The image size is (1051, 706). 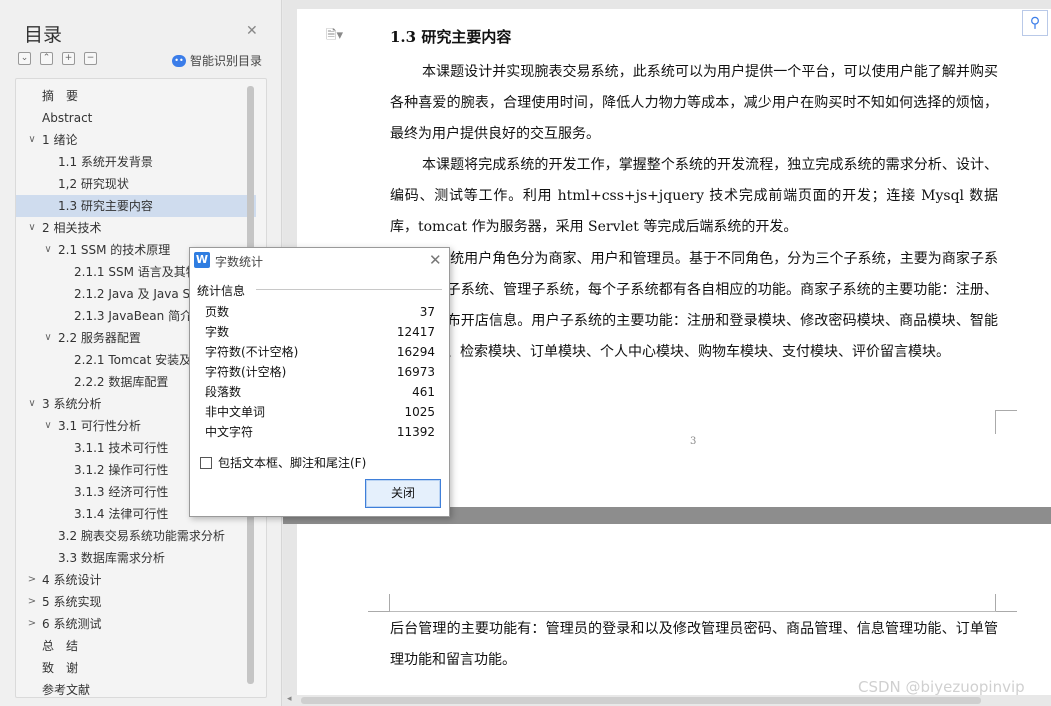 What do you see at coordinates (136, 668) in the screenshot?
I see `toc-item: 致 谢` at bounding box center [136, 668].